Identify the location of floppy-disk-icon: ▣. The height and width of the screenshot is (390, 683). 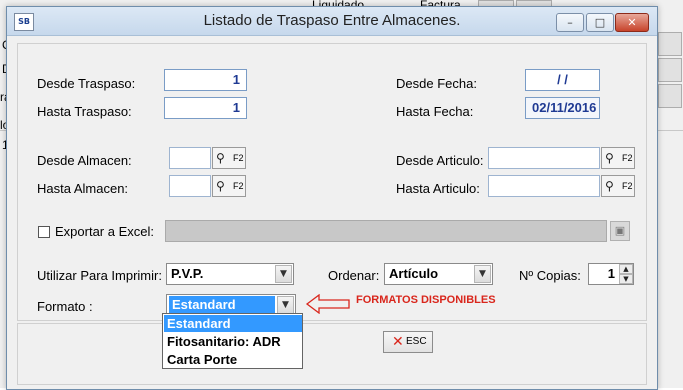
(620, 231).